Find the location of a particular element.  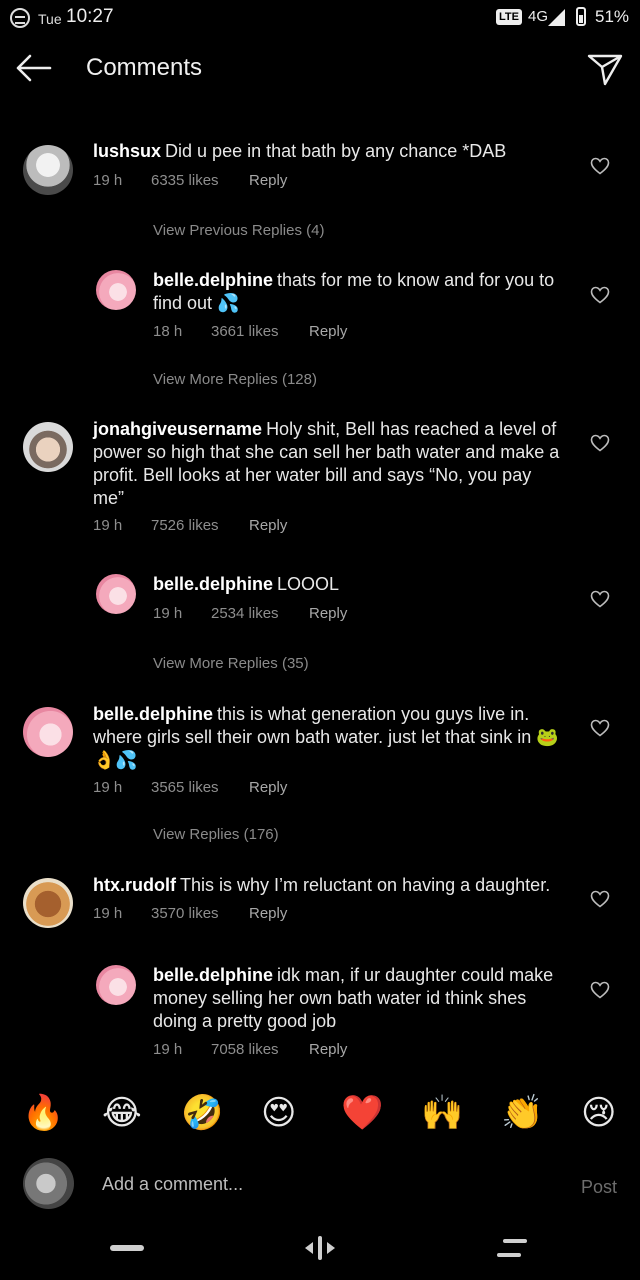

comment-likes: 3661 likes is located at coordinates (260, 331).